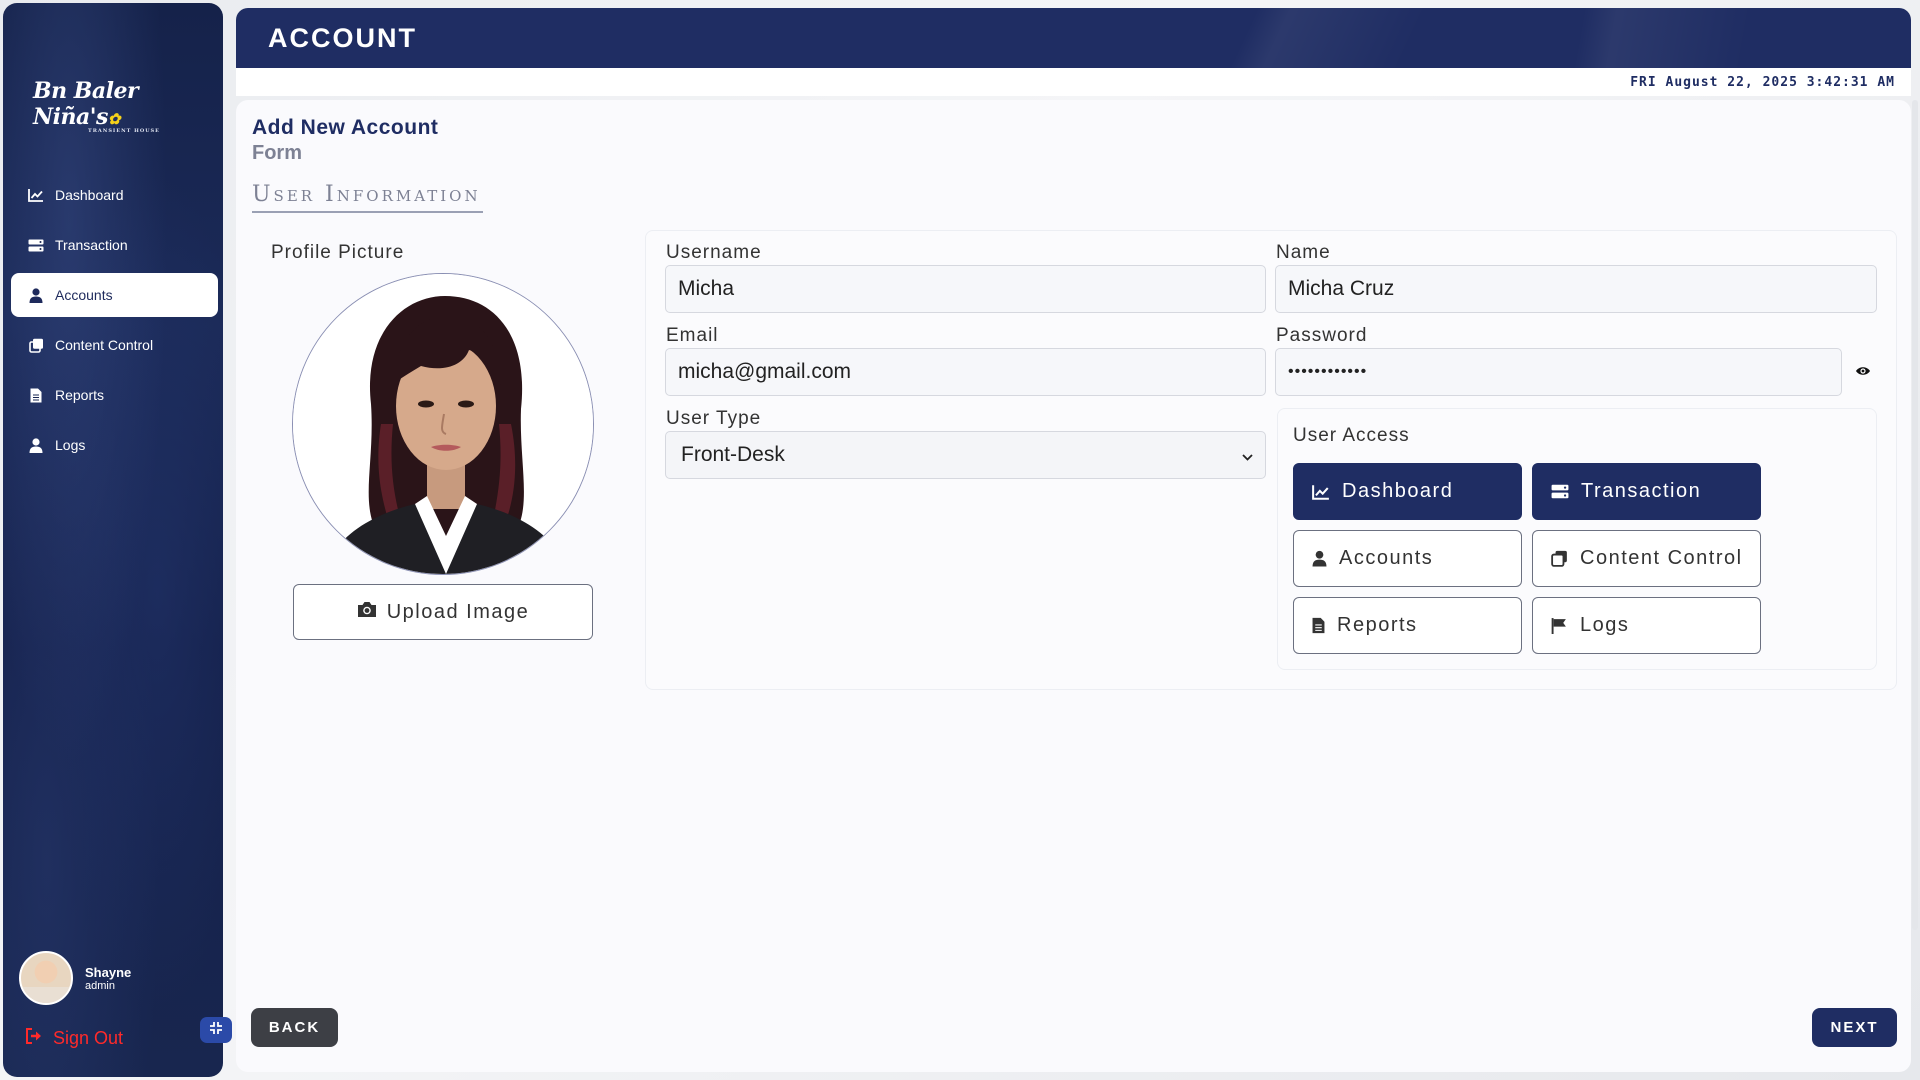 The width and height of the screenshot is (1920, 1080). I want to click on name-input: Micha Cruz, so click(1576, 289).